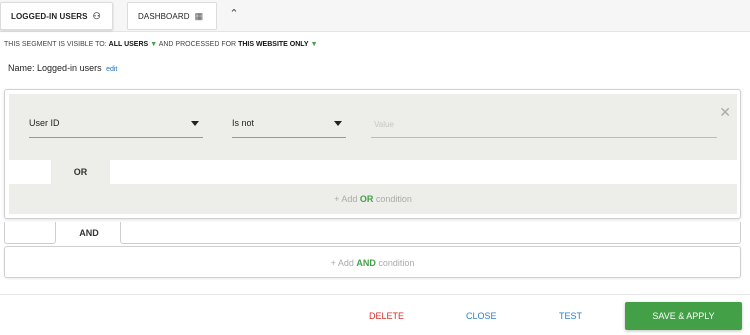  Describe the element at coordinates (683, 316) in the screenshot. I see `save-apply-button: SAVE & APPLY` at that location.